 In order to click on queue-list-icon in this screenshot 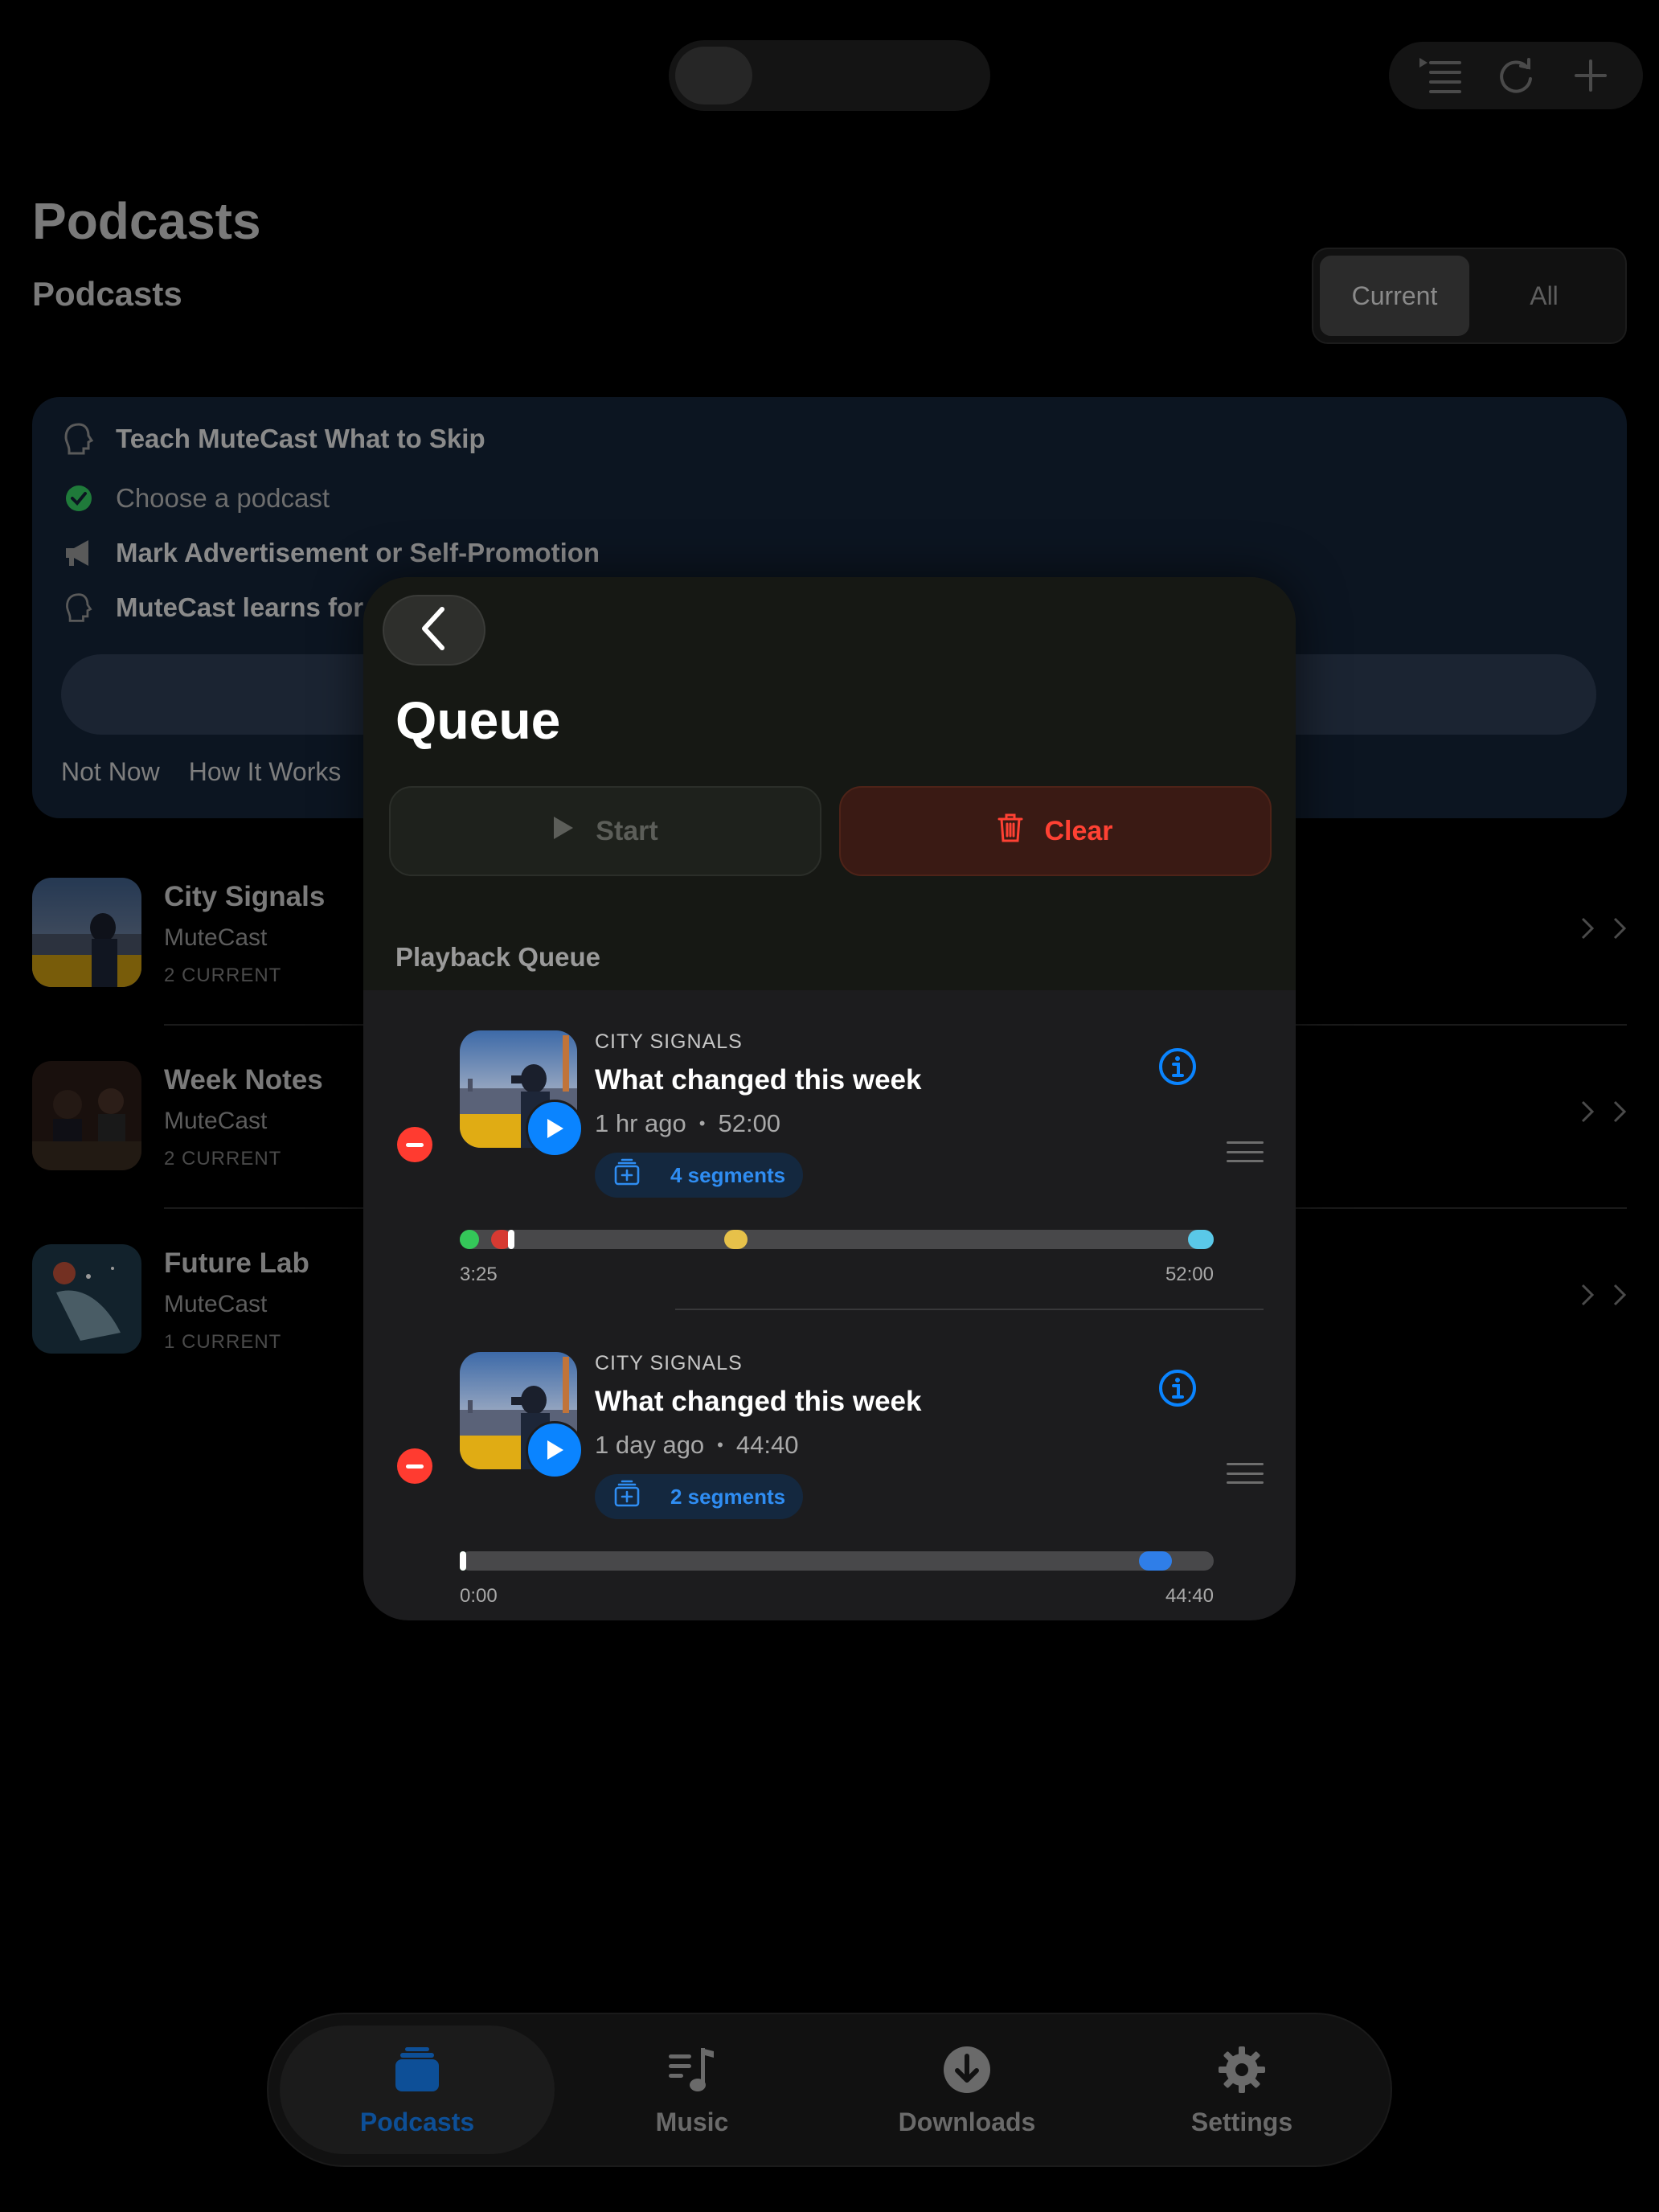, I will do `click(1441, 75)`.